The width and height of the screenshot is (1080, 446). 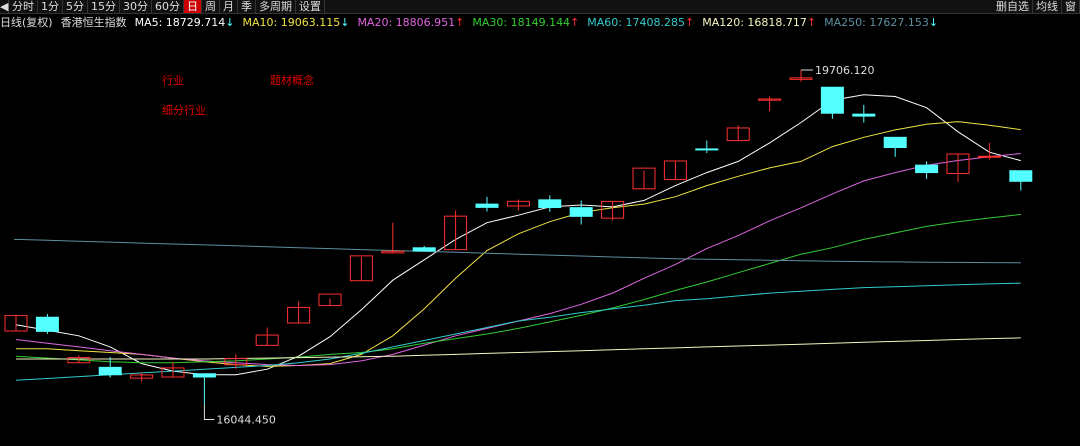 I want to click on tab-60min: 60分, so click(x=168, y=6).